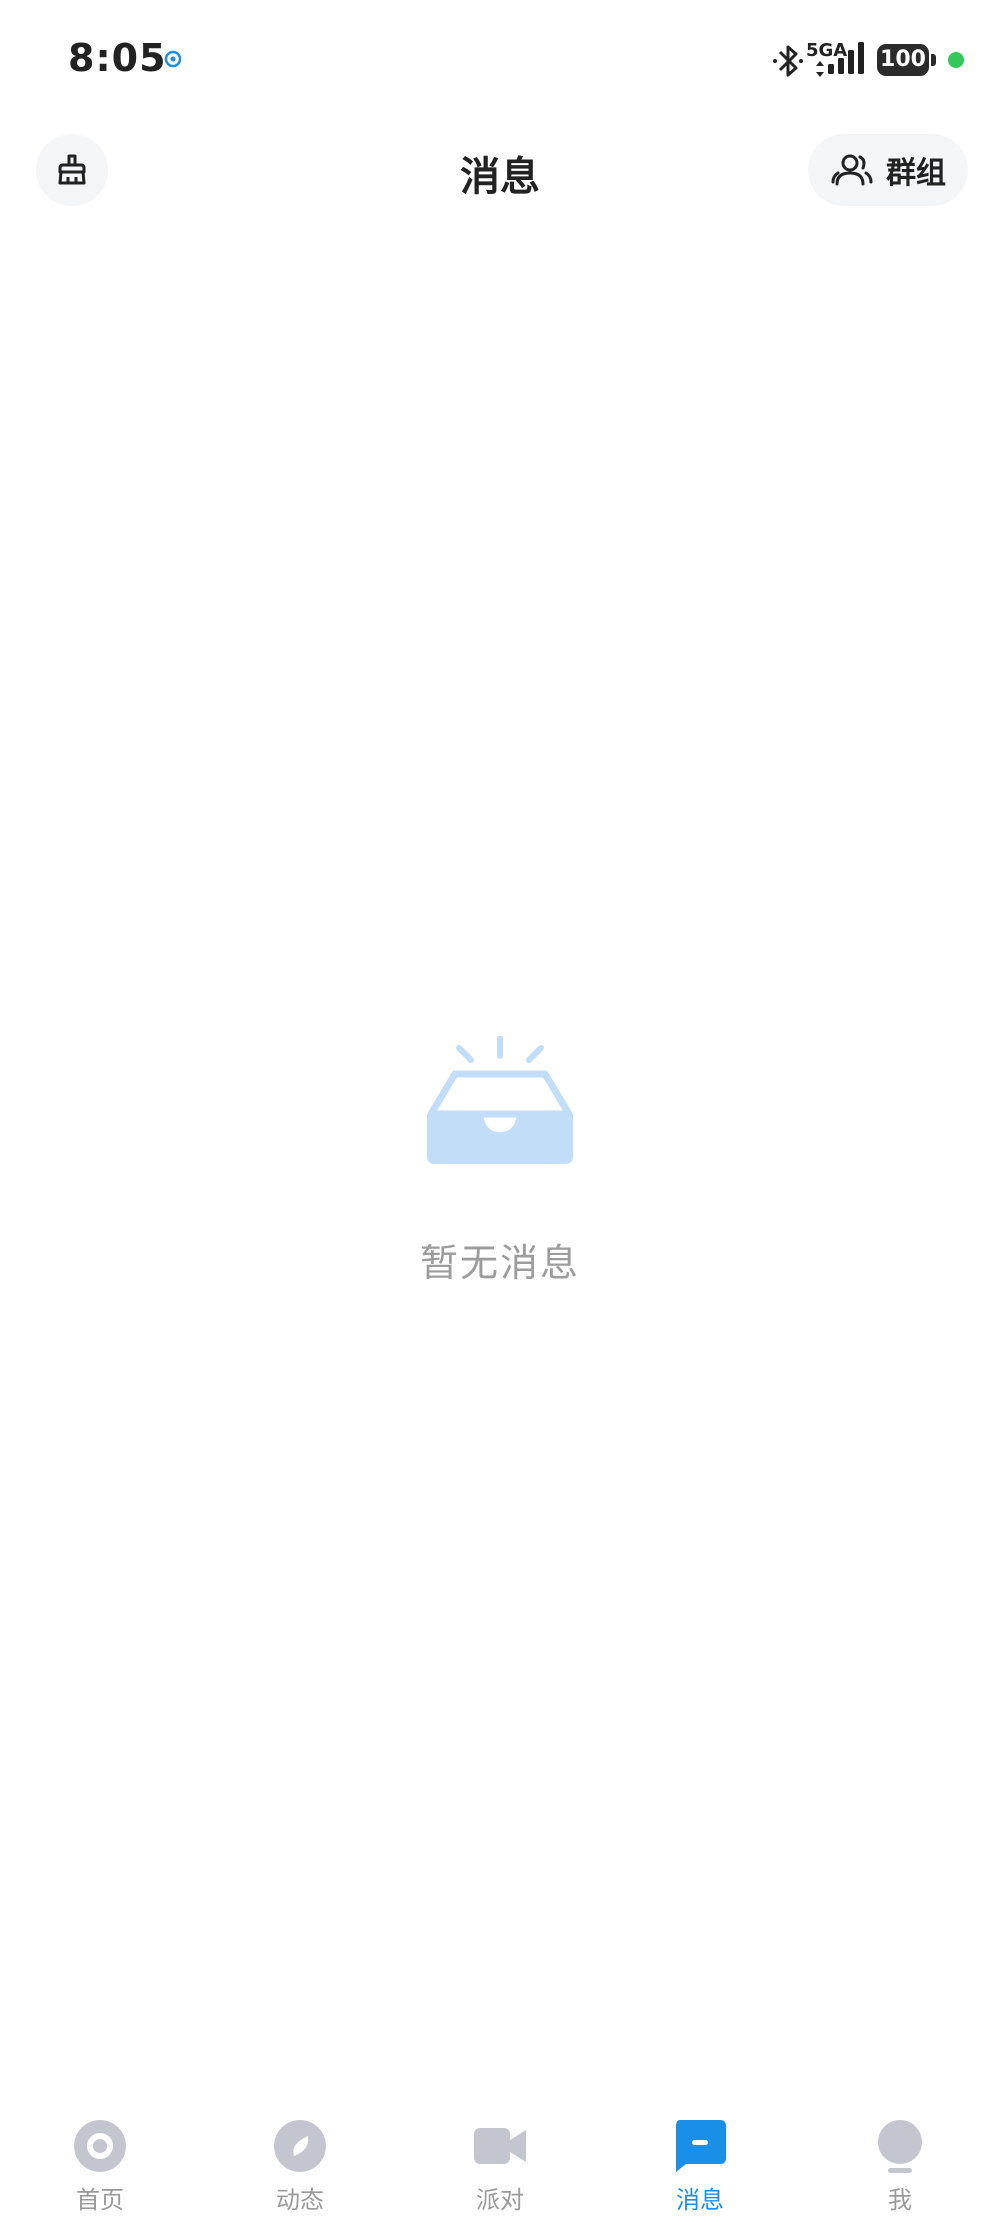  Describe the element at coordinates (500, 170) in the screenshot. I see `header: 消息 群组` at that location.